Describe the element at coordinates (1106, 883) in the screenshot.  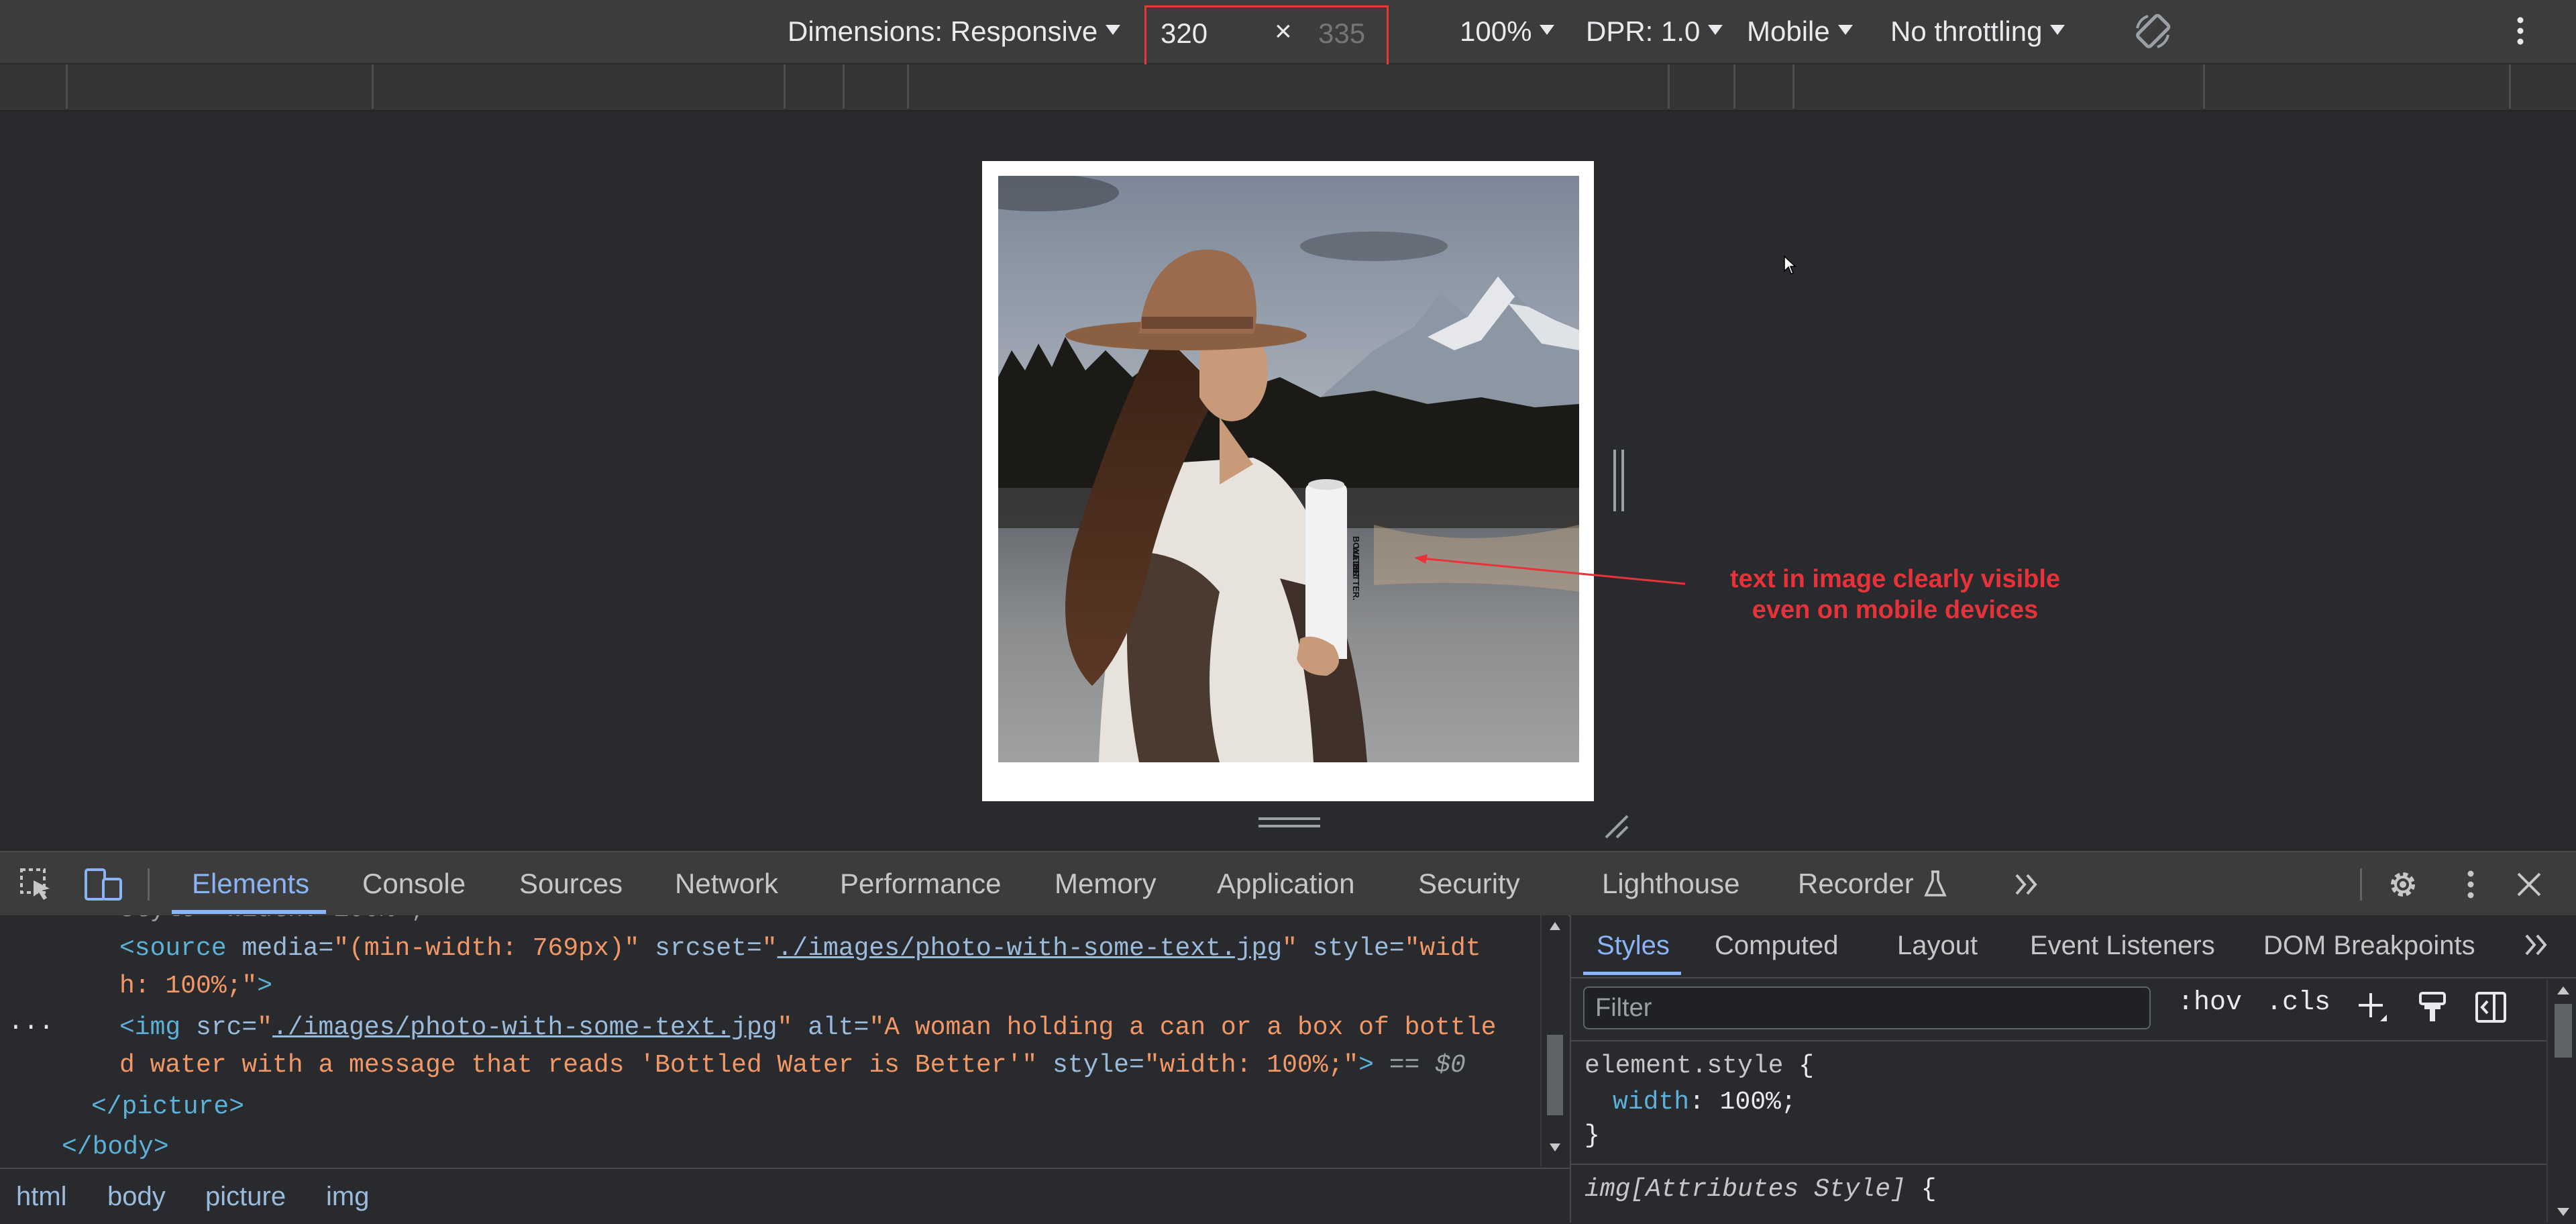
I see `tab-memory: Memory` at that location.